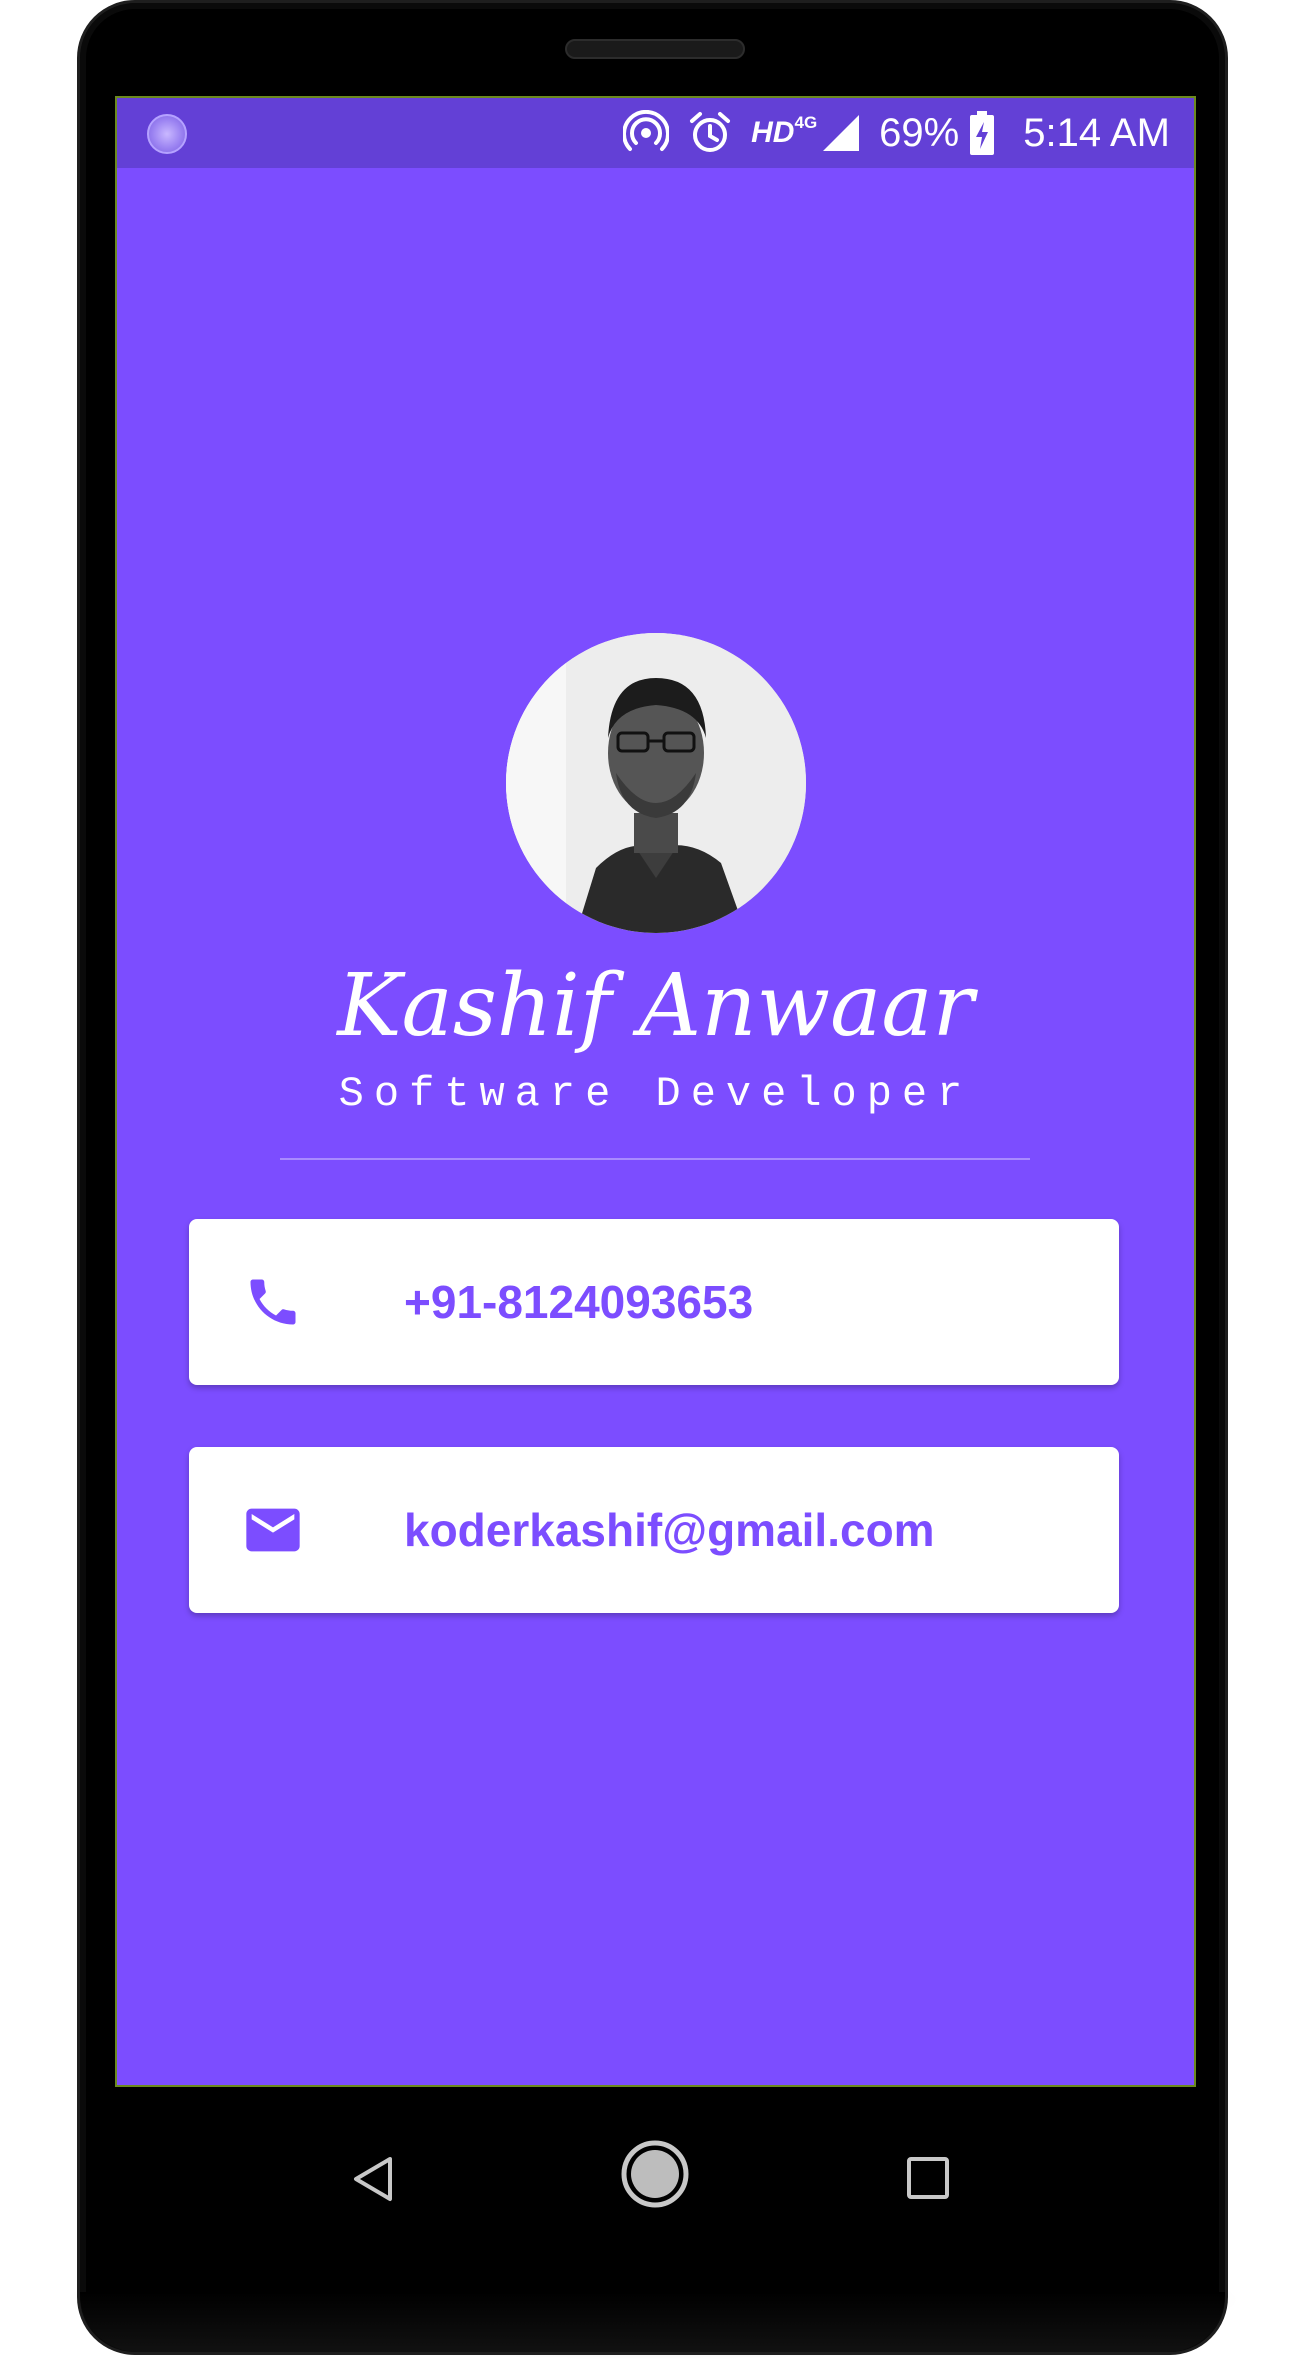 Image resolution: width=1305 pixels, height=2370 pixels. Describe the element at coordinates (655, 2176) in the screenshot. I see `home-icon` at that location.